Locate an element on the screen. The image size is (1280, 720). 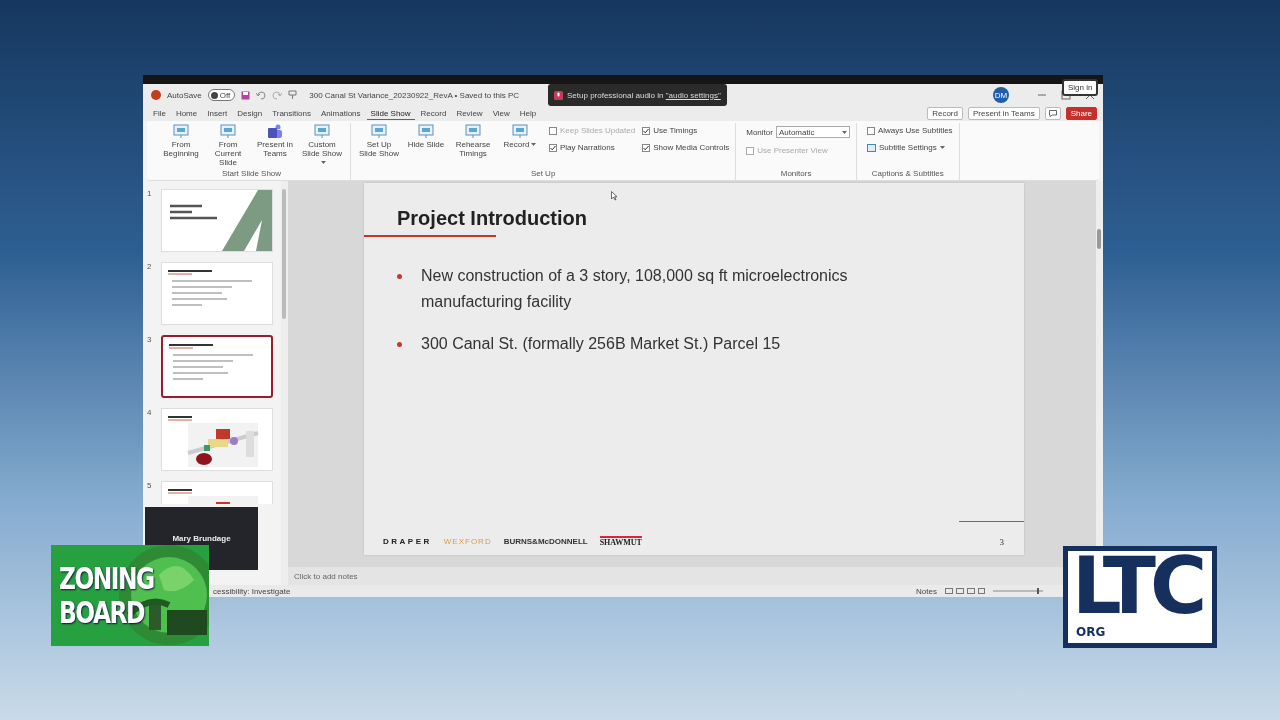
show-logo-text: BOARD is located at coordinates (102, 612).